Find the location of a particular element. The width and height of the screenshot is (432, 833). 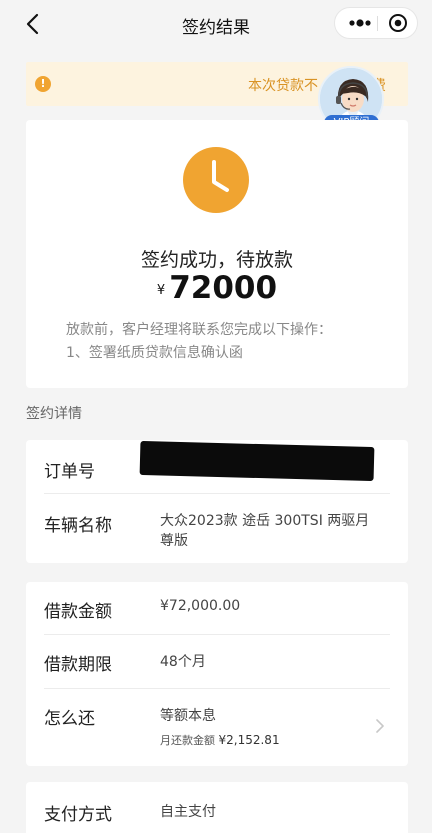

loan-amount-label: 借款金额 is located at coordinates (78, 612).